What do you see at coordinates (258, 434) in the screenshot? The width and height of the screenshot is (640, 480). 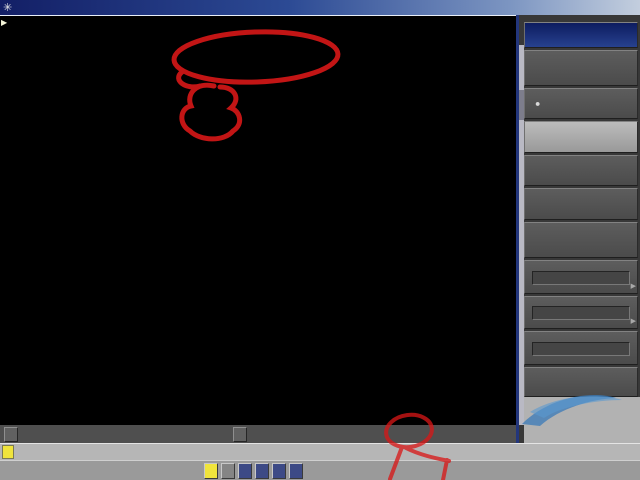 I see `rbw-row` at bounding box center [258, 434].